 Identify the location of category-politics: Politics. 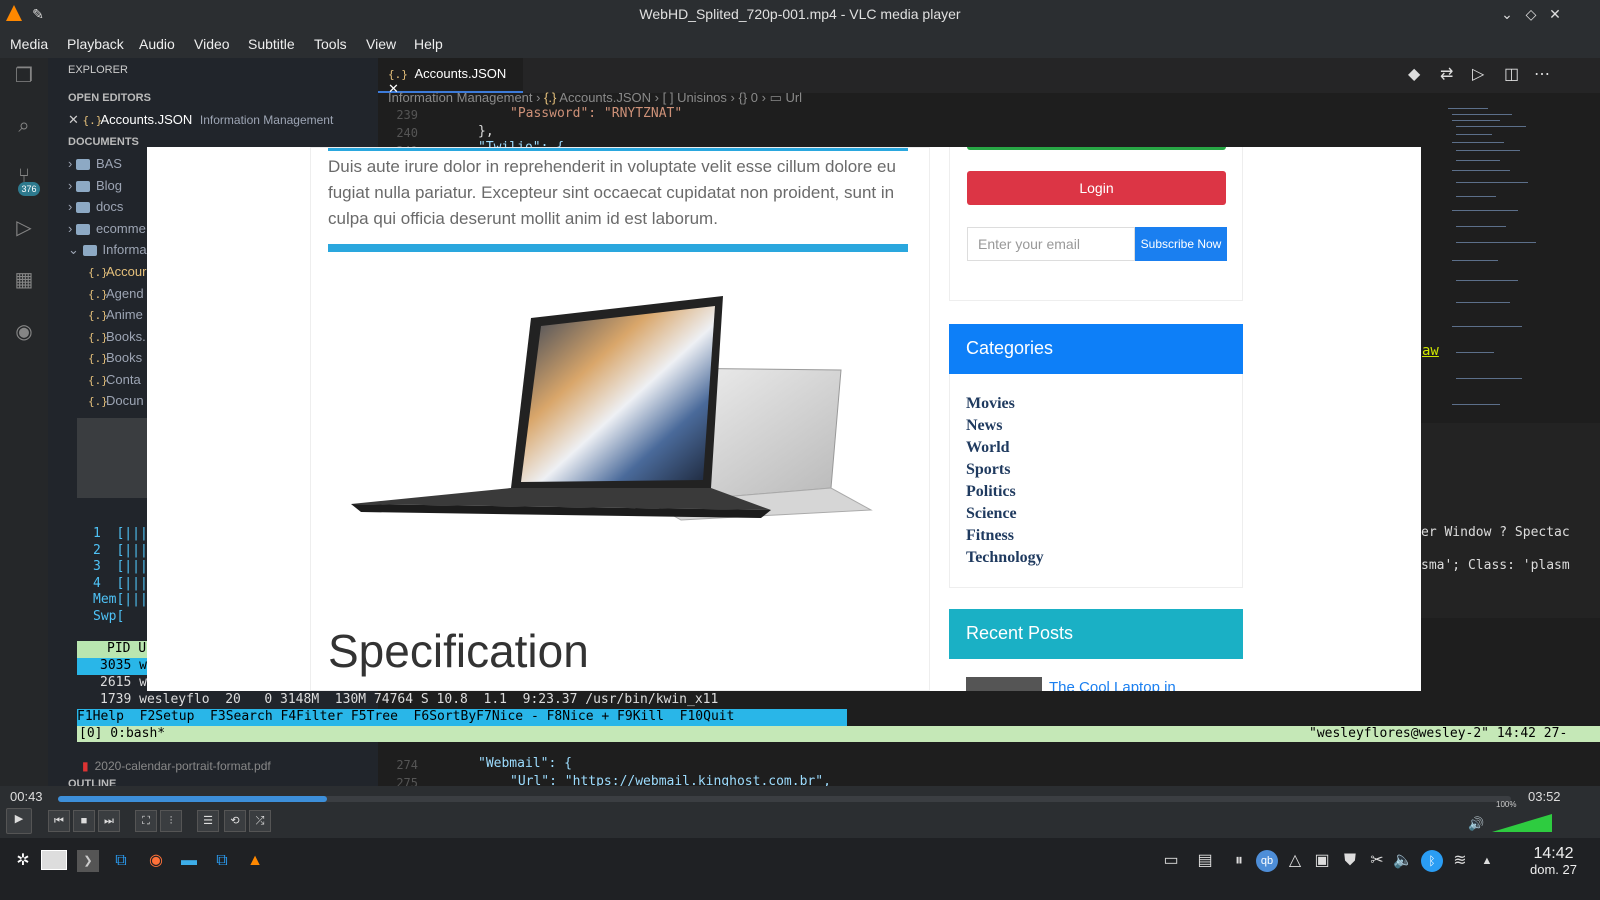
(991, 492).